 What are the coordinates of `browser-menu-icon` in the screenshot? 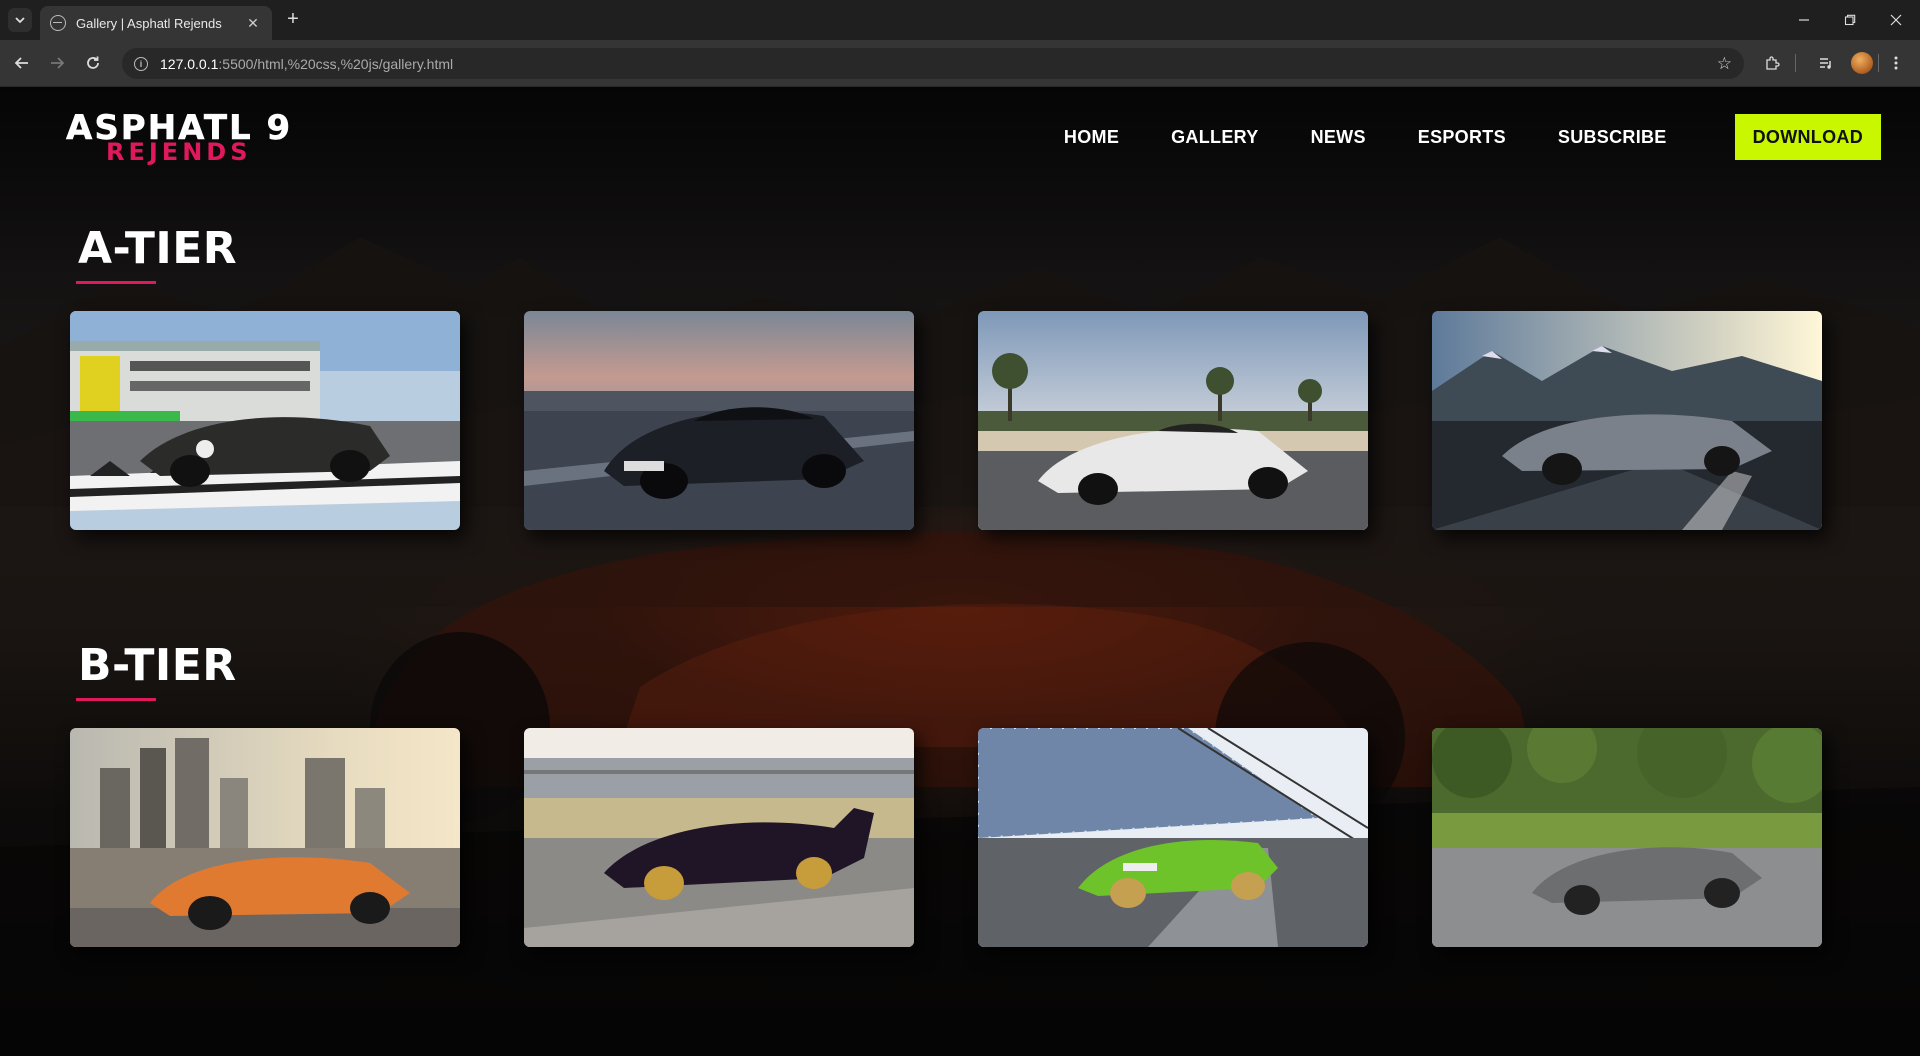 It's located at (1896, 63).